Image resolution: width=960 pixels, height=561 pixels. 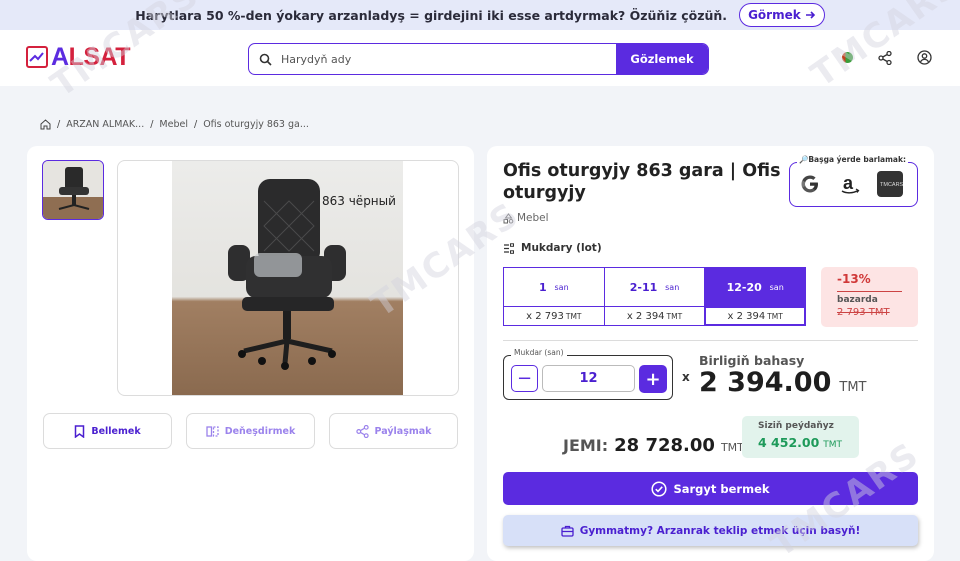 What do you see at coordinates (533, 218) in the screenshot?
I see `category-label: Mebel` at bounding box center [533, 218].